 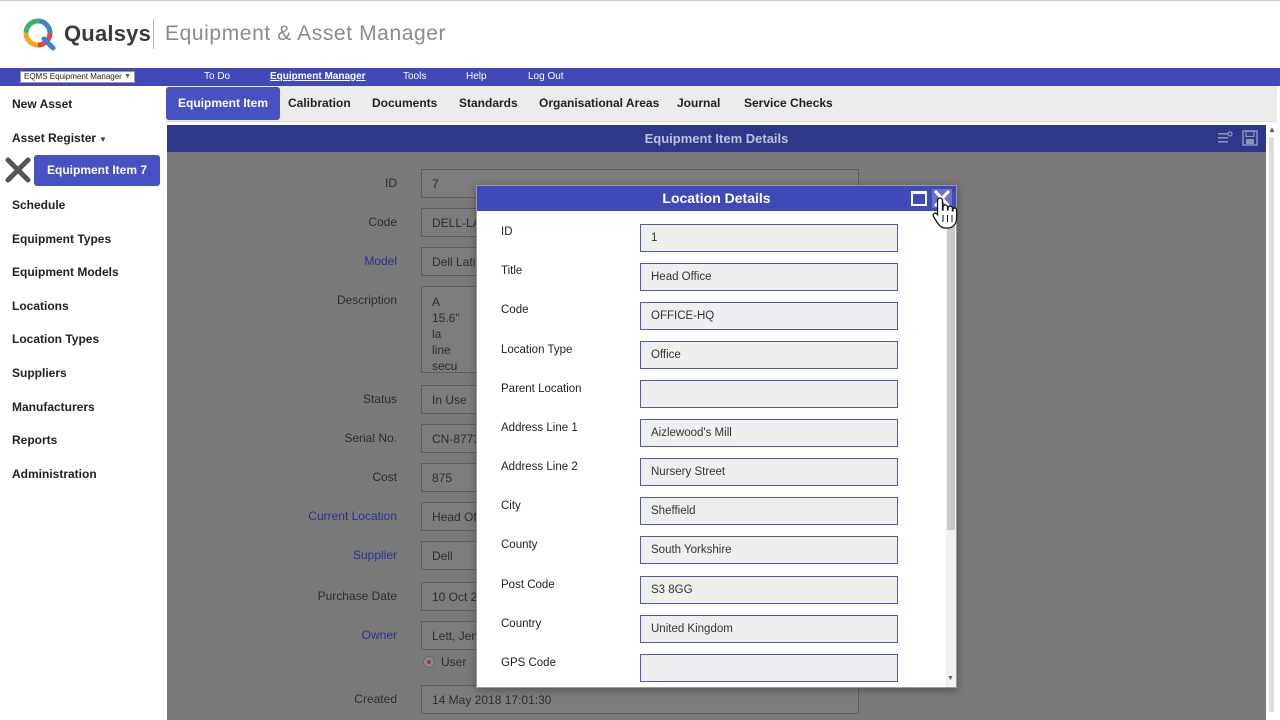 I want to click on brand-name: Qualsys, so click(x=108, y=33).